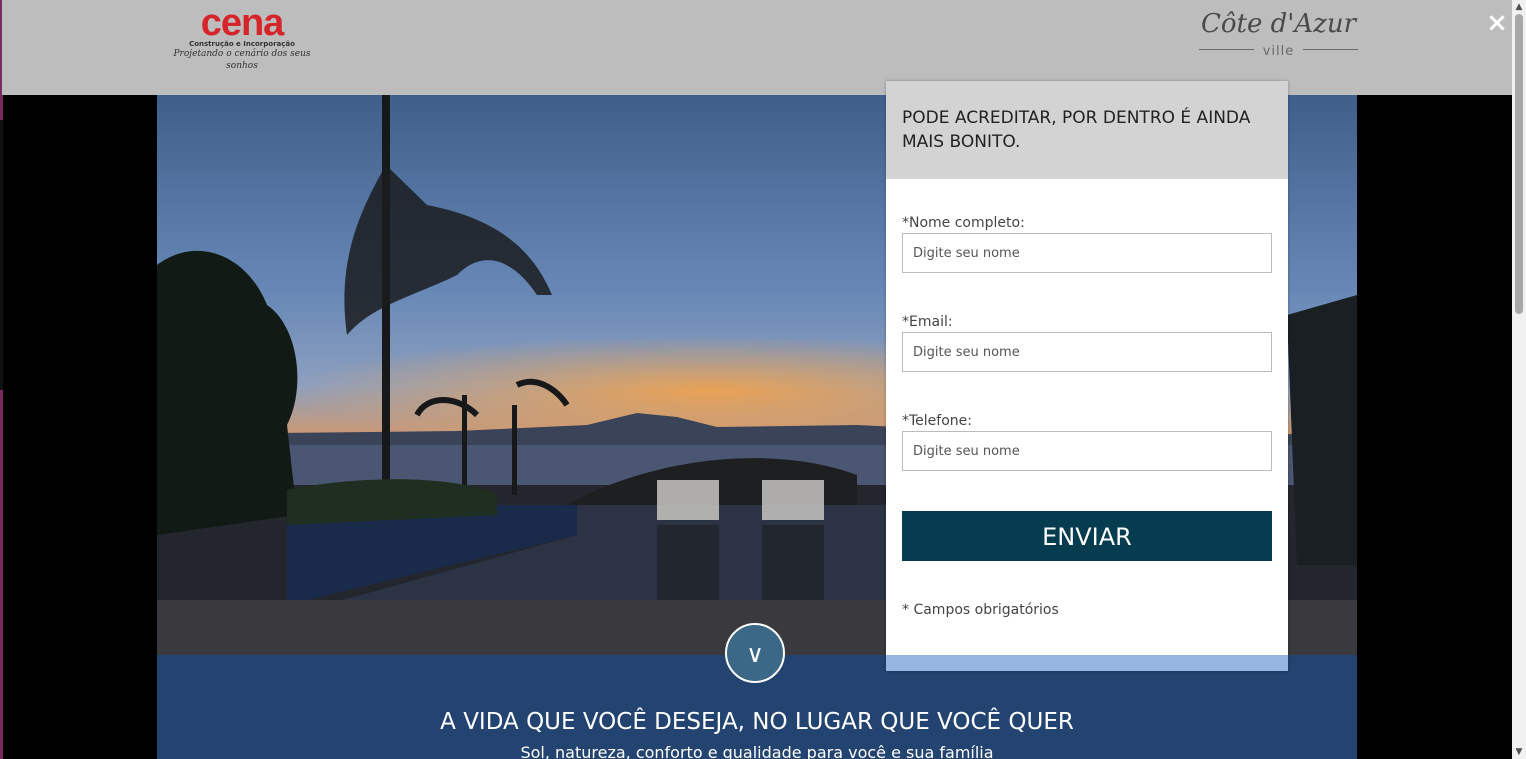  Describe the element at coordinates (242, 23) in the screenshot. I see `cena-logo-word: cena` at that location.